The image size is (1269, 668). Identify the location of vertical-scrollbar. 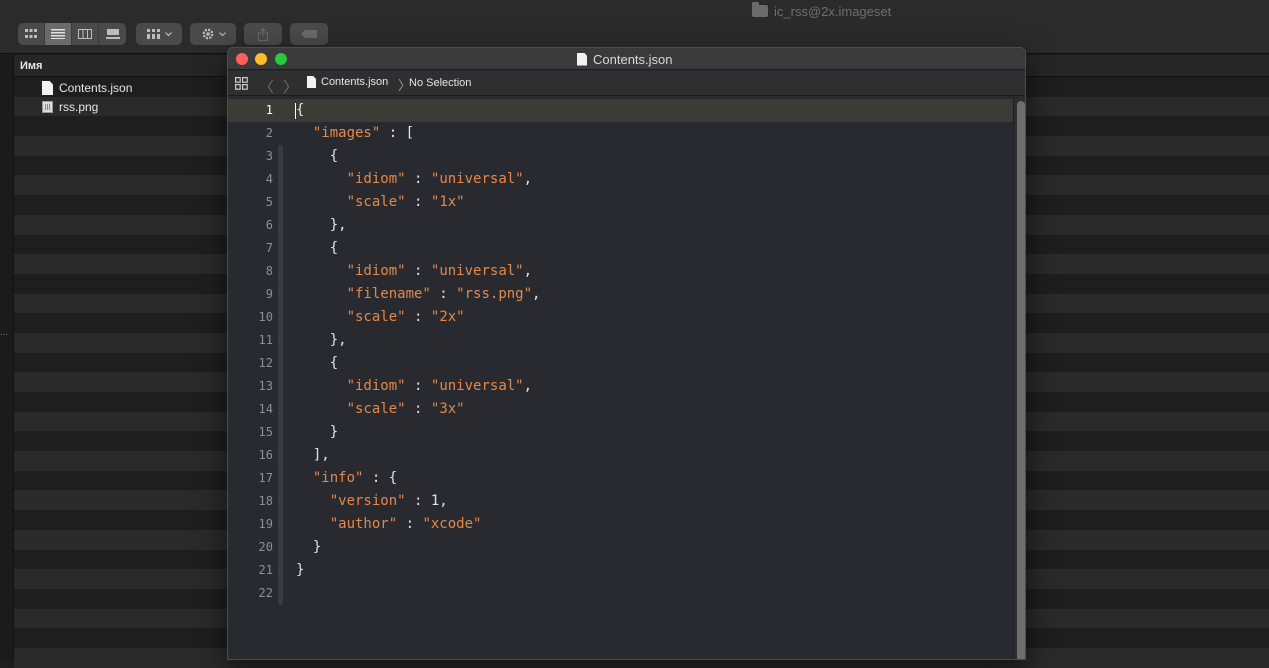
(1019, 378).